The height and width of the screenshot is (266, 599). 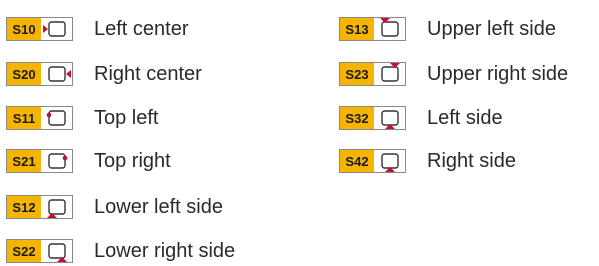 I want to click on left-center-marker-icon, so click(x=54, y=29).